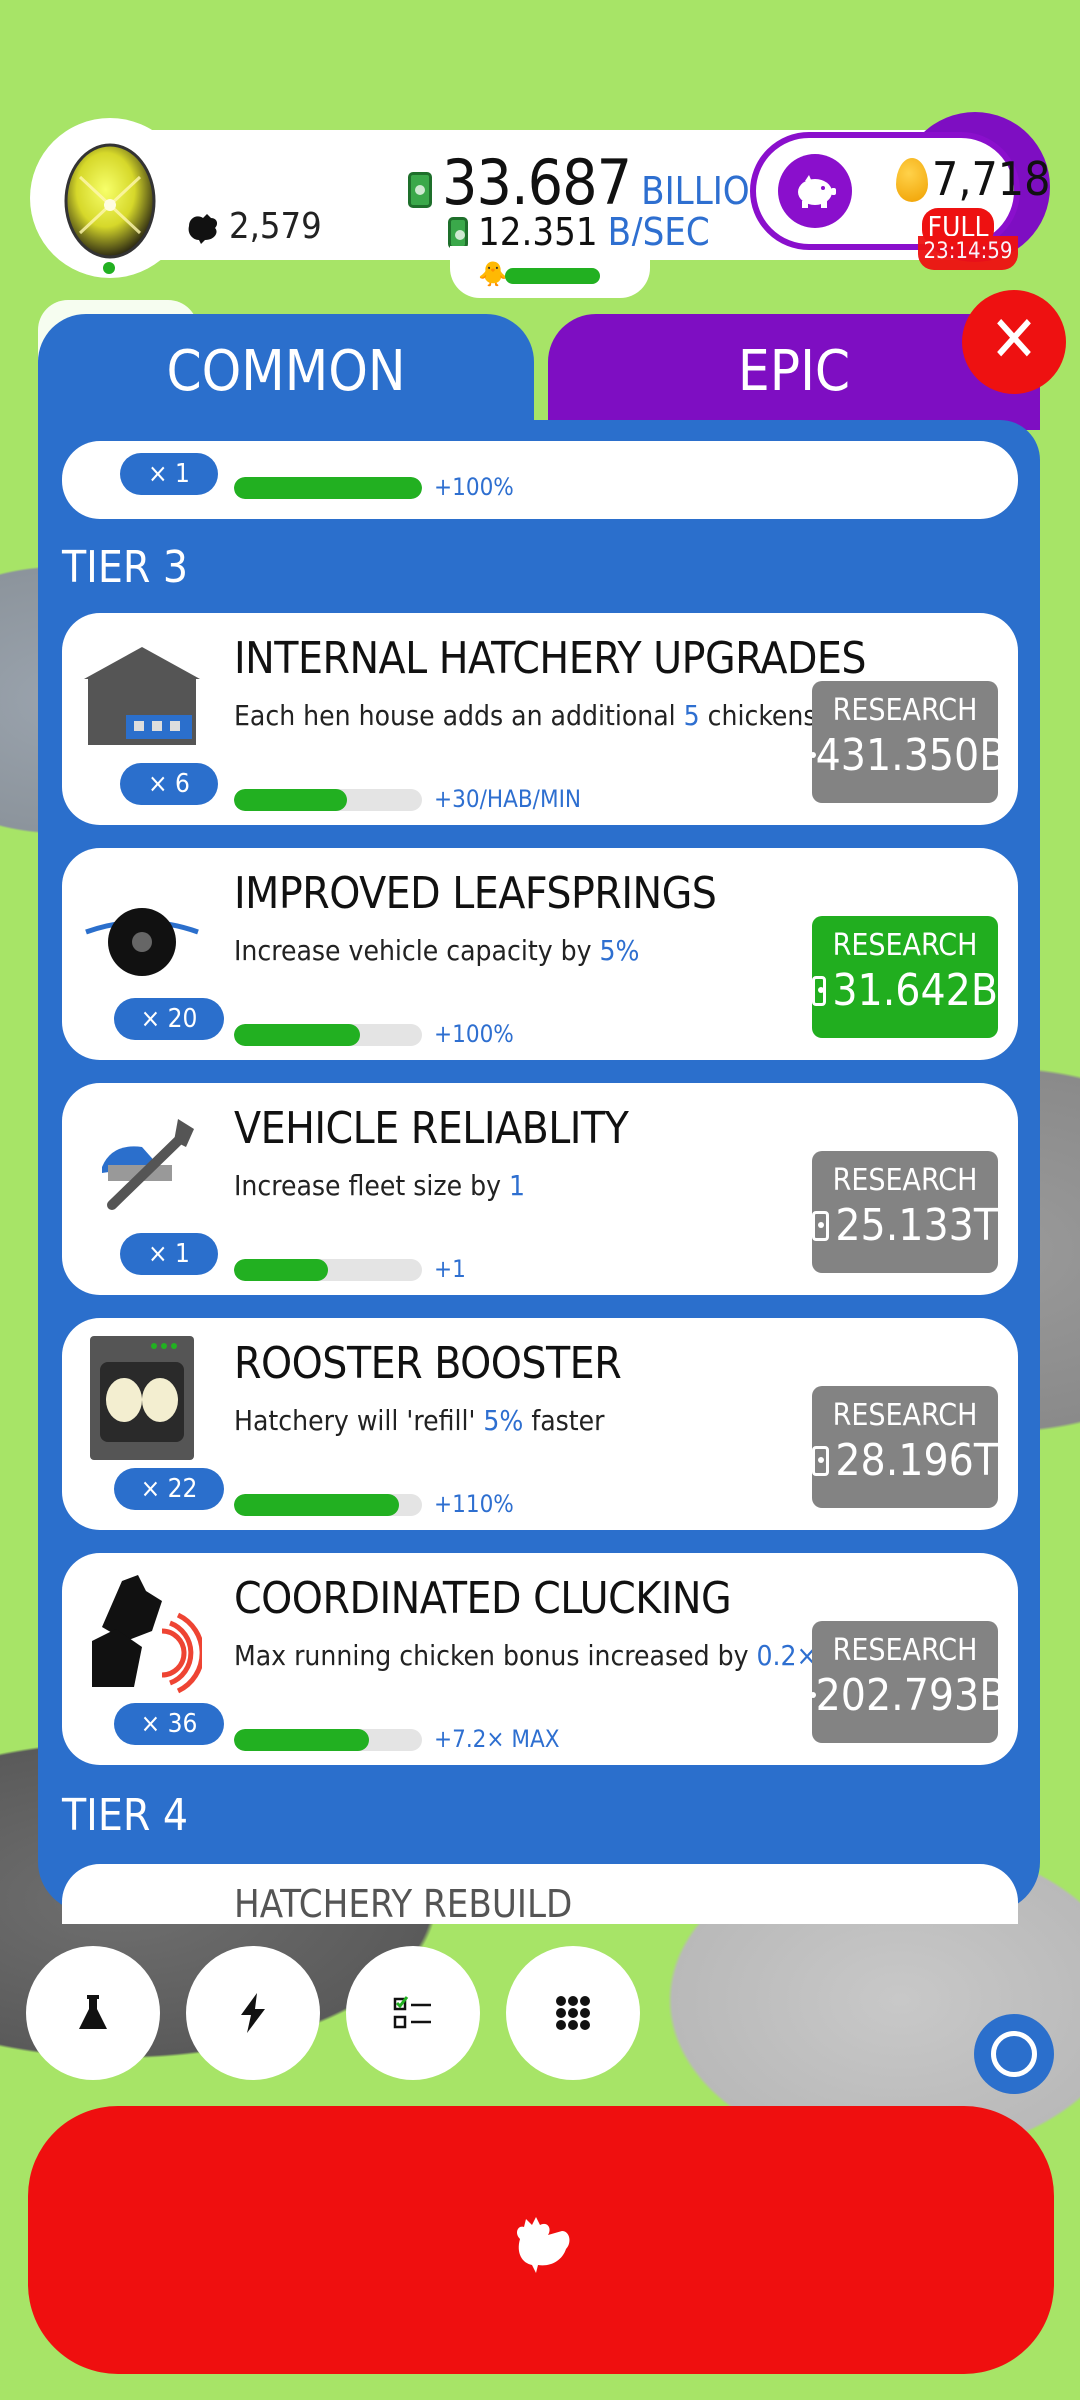  I want to click on lightning-icon, so click(253, 2013).